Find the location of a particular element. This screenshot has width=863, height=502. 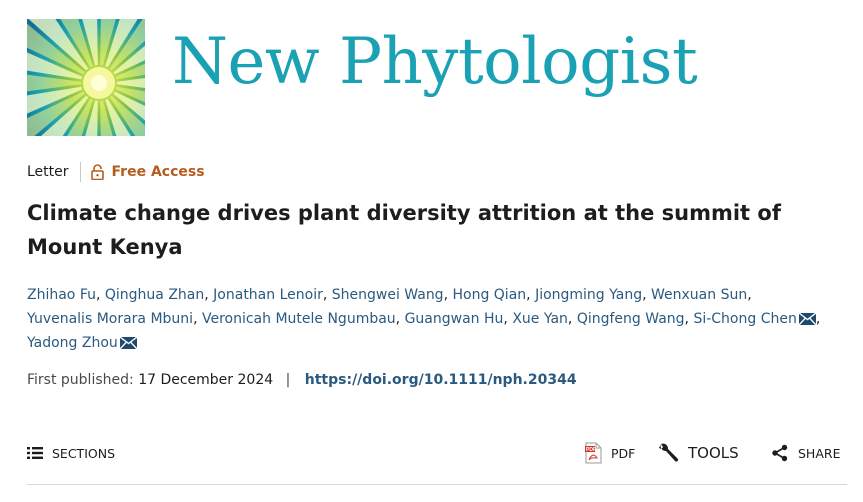

author-link: Jonathan Lenoir, is located at coordinates (270, 295).